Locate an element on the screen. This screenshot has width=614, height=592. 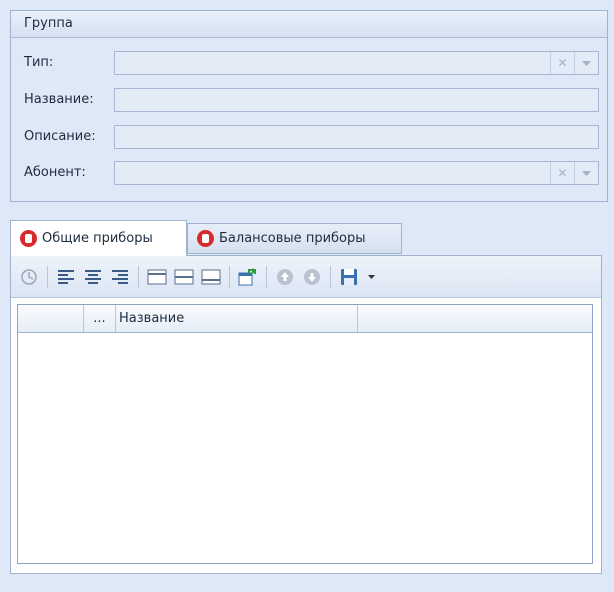
align-right-icon is located at coordinates (120, 277).